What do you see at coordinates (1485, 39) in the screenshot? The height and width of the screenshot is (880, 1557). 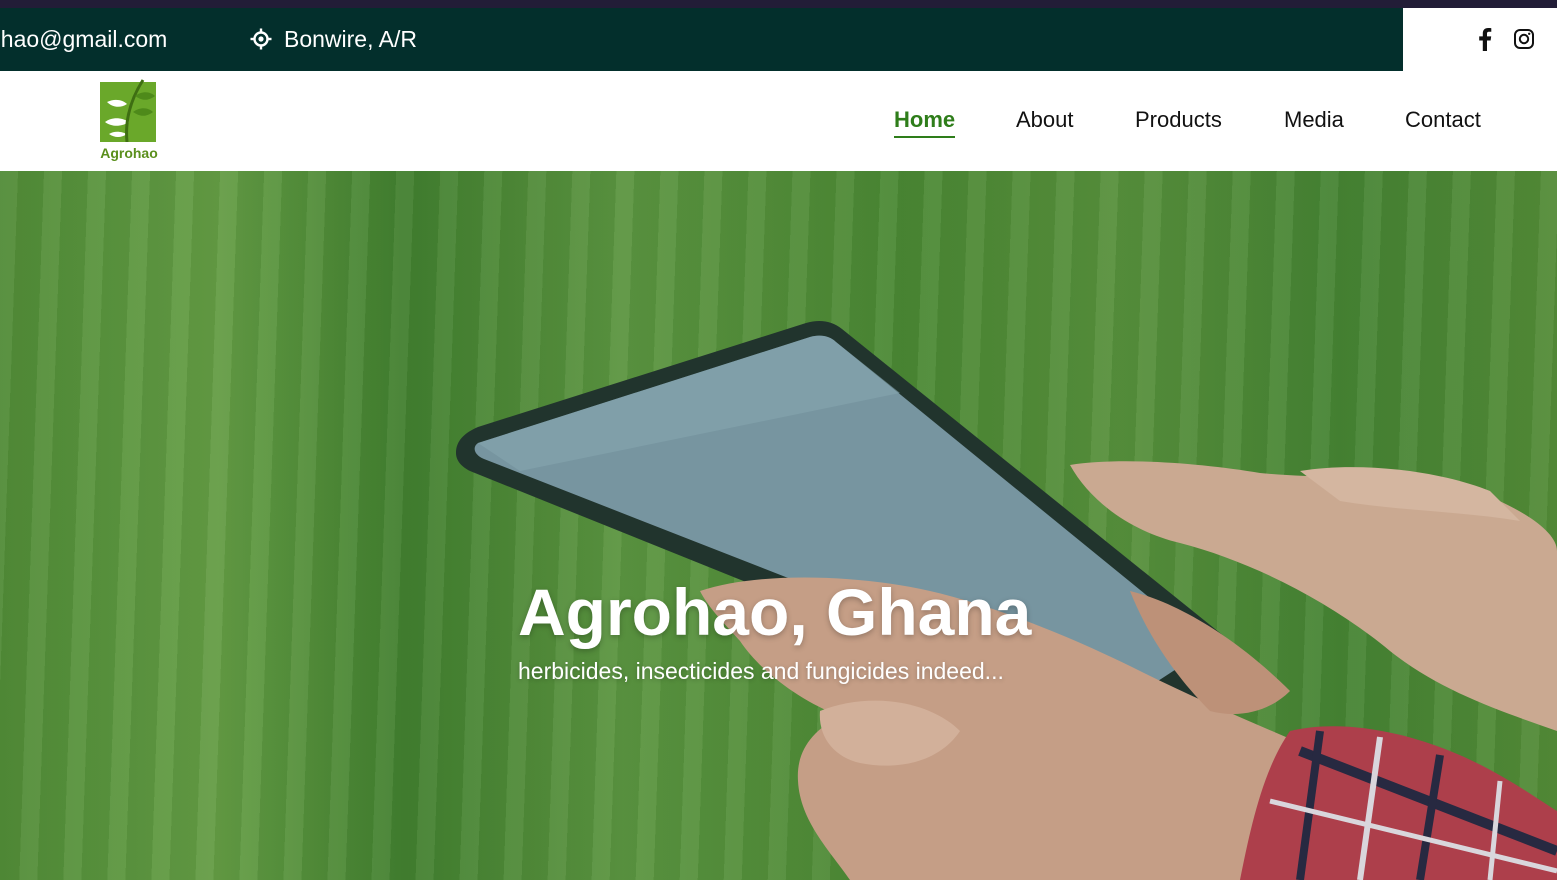 I see `facebook-icon` at bounding box center [1485, 39].